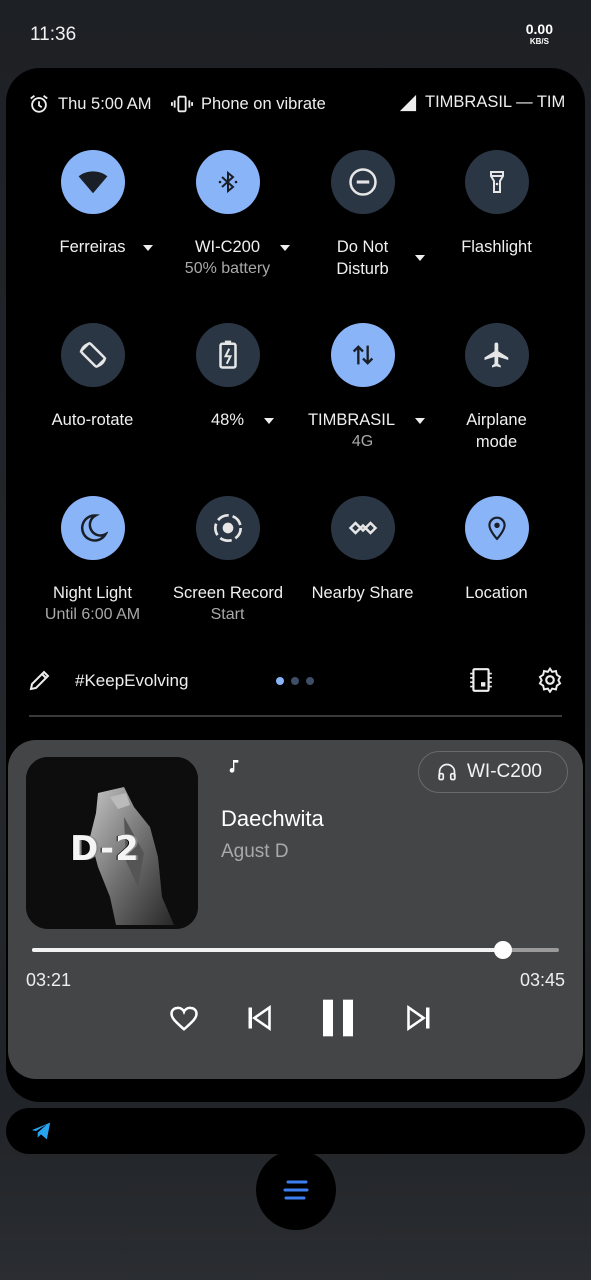 This screenshot has width=591, height=1280. I want to click on tile-nearby-share-button, so click(362, 528).